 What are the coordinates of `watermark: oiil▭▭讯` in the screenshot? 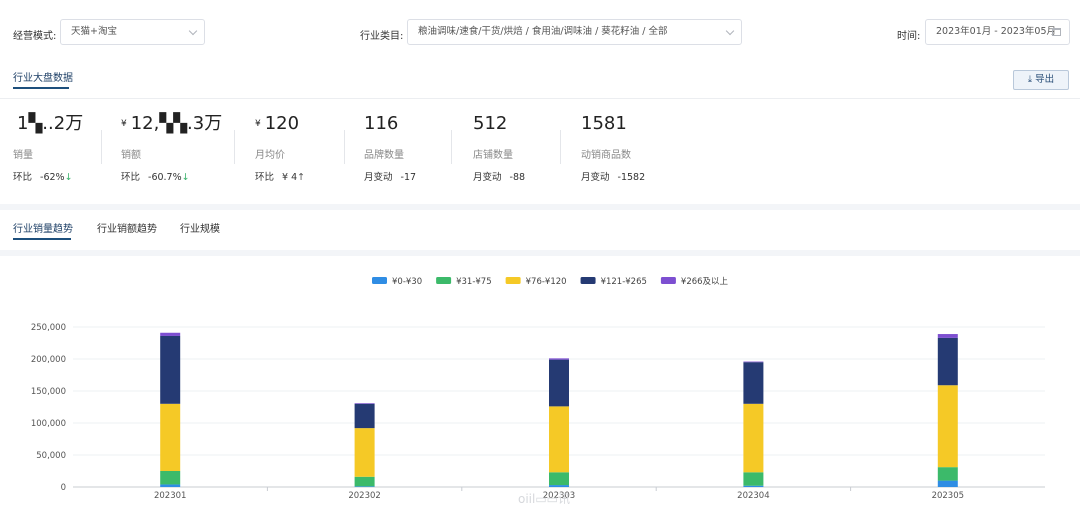 It's located at (544, 499).